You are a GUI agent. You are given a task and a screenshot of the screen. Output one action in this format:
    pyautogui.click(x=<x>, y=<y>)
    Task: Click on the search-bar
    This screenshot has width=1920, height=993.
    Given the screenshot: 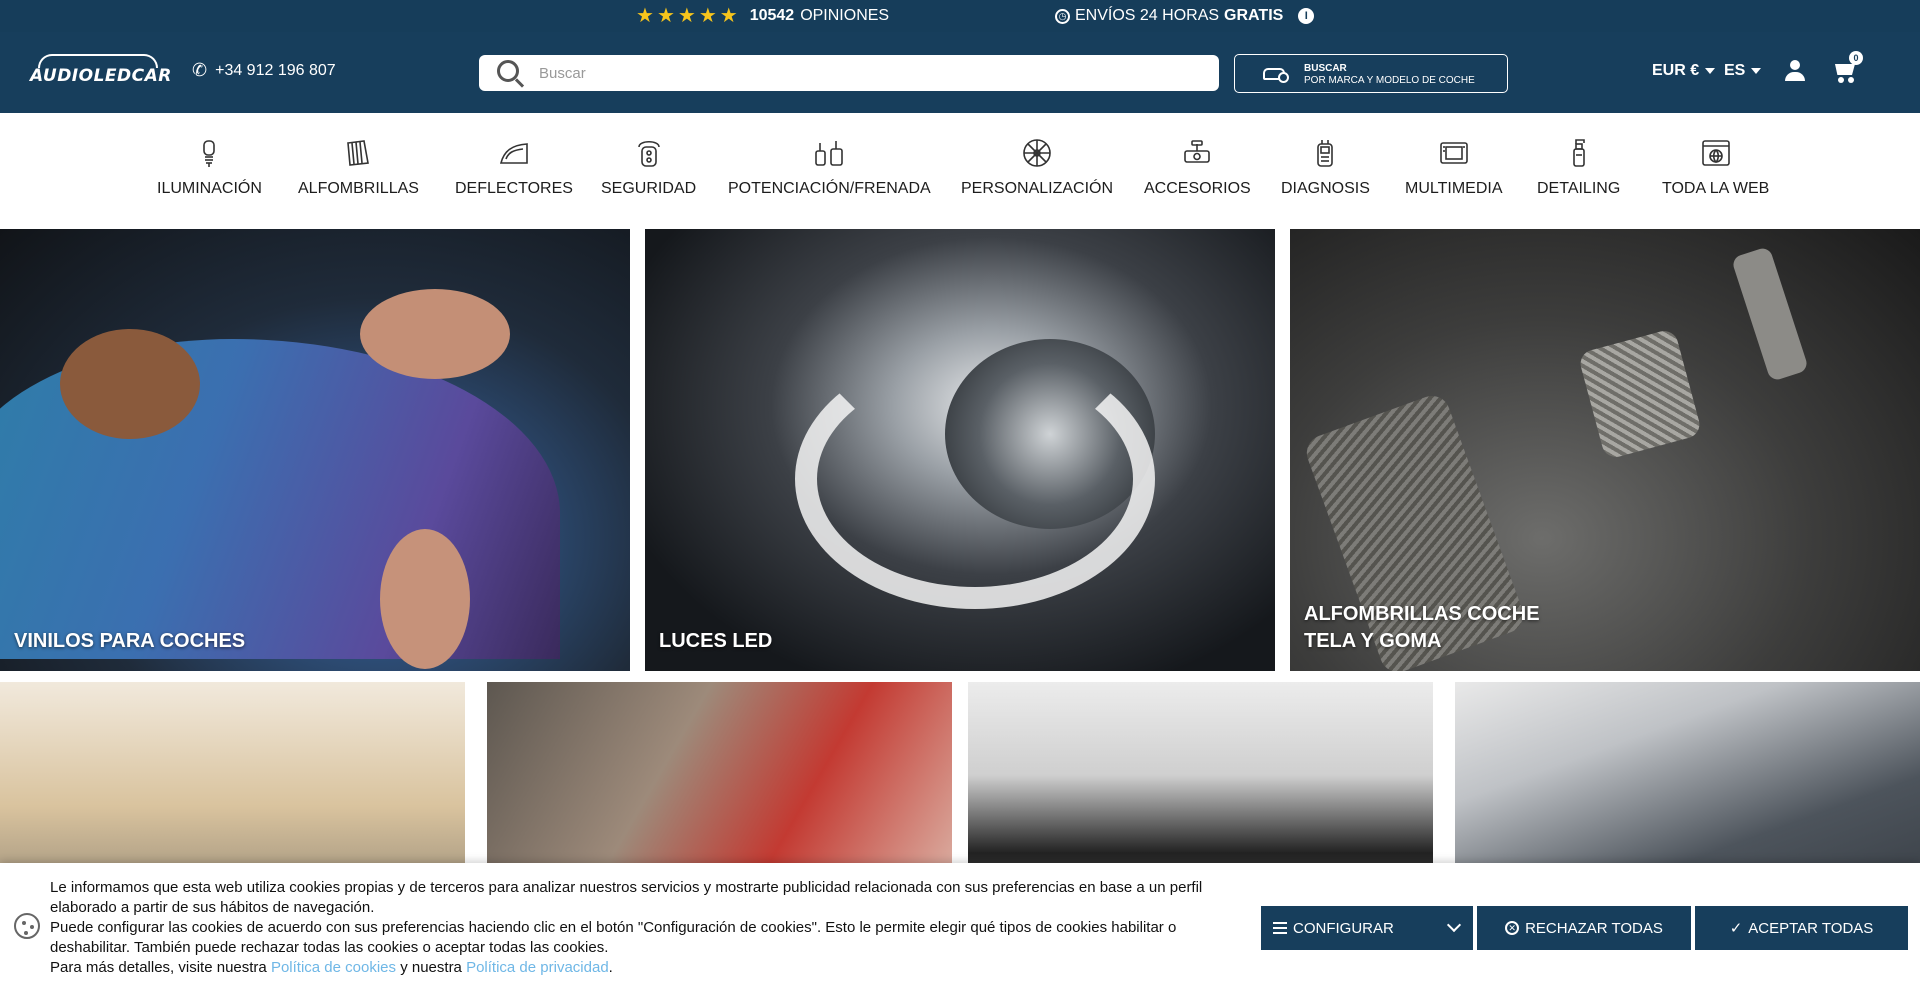 What is the action you would take?
    pyautogui.click(x=849, y=73)
    